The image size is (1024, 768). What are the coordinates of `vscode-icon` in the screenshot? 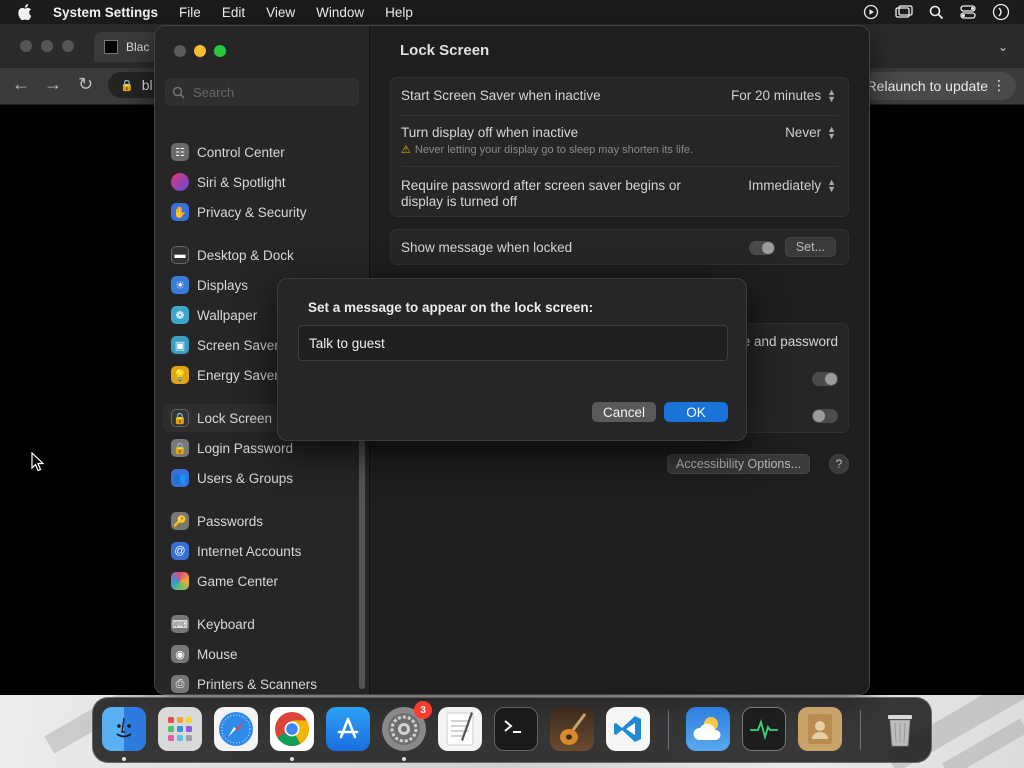 It's located at (628, 729).